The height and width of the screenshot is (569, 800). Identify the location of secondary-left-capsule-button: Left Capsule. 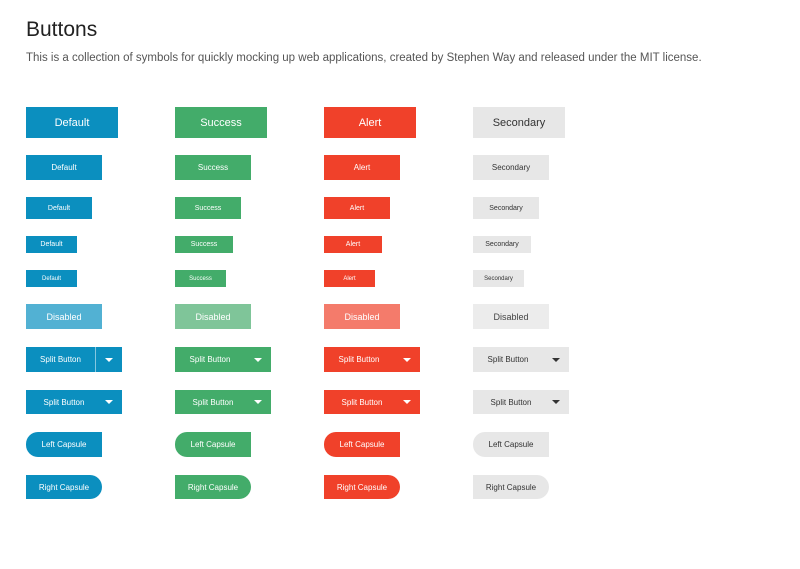
(511, 444).